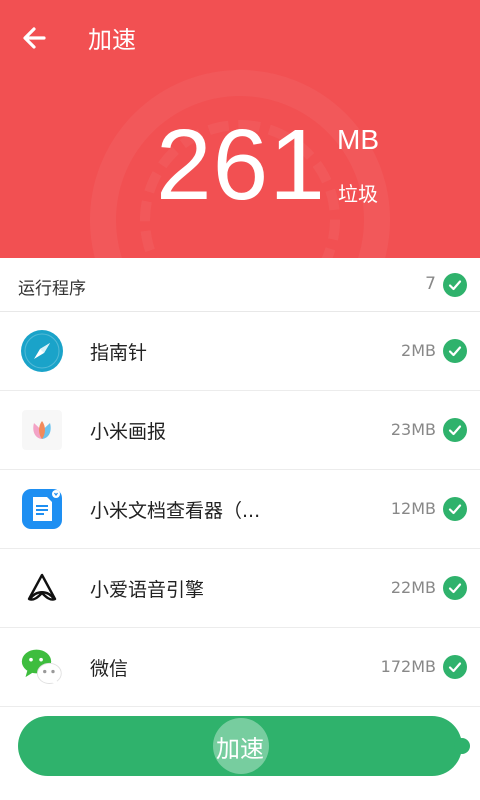  What do you see at coordinates (430, 284) in the screenshot?
I see `section-count: 7` at bounding box center [430, 284].